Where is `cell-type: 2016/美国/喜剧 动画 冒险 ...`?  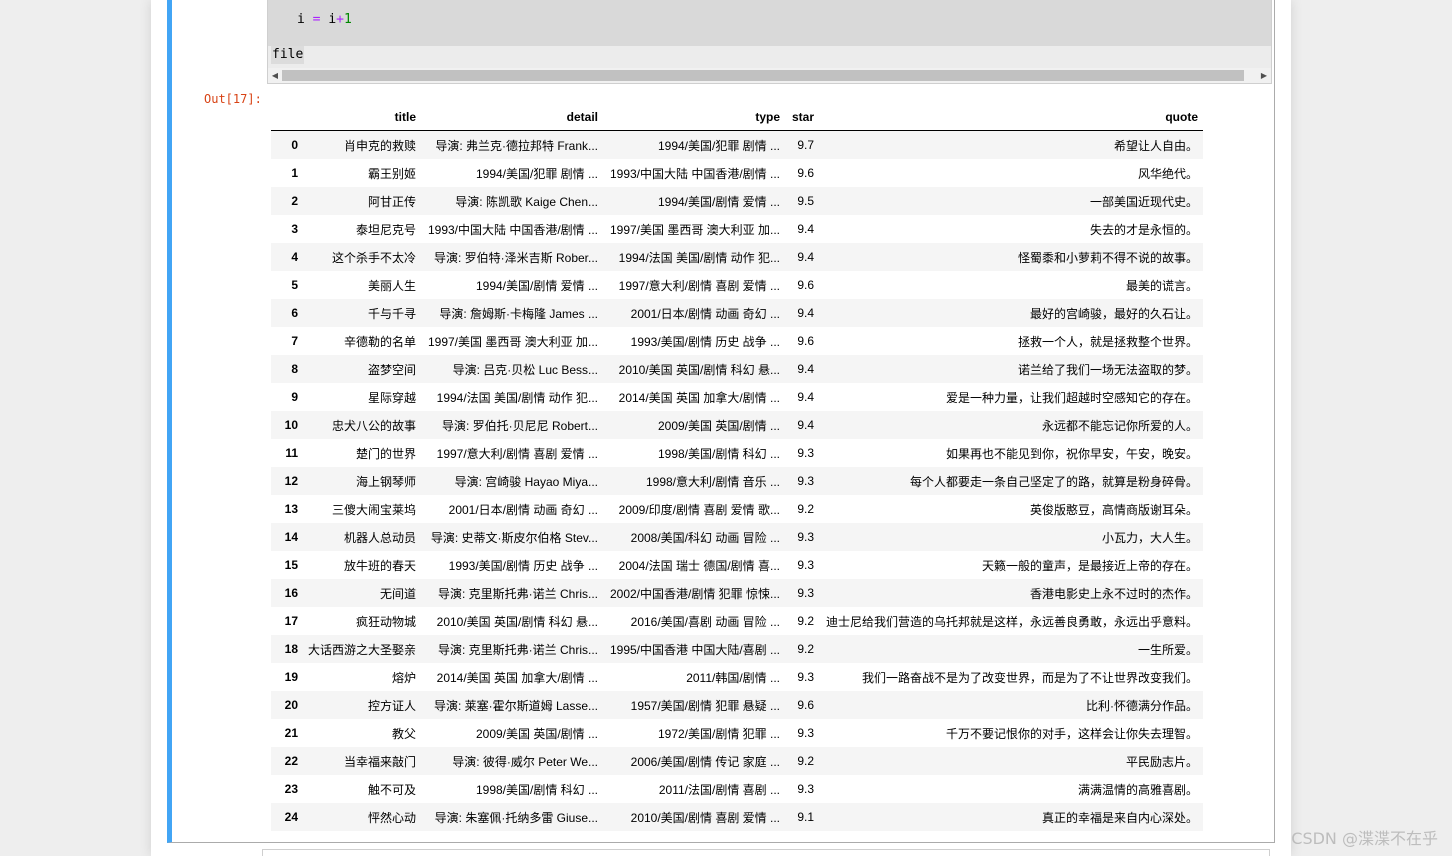 cell-type: 2016/美国/喜剧 动画 冒险 ... is located at coordinates (705, 621).